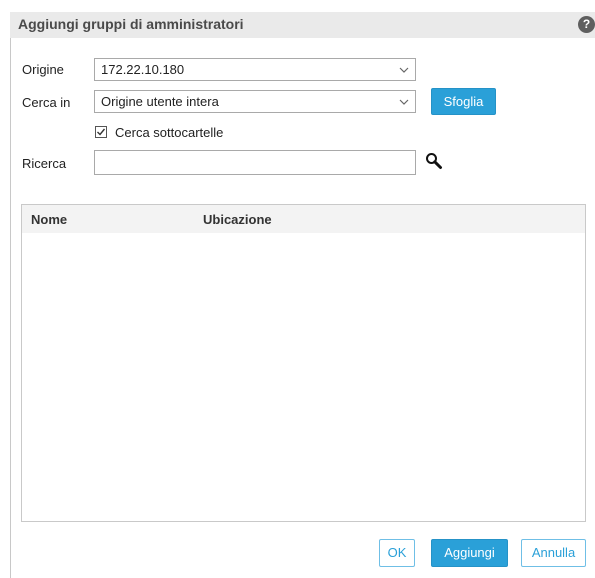 Image resolution: width=595 pixels, height=578 pixels. I want to click on origine-value: 172.22.10.180, so click(143, 69).